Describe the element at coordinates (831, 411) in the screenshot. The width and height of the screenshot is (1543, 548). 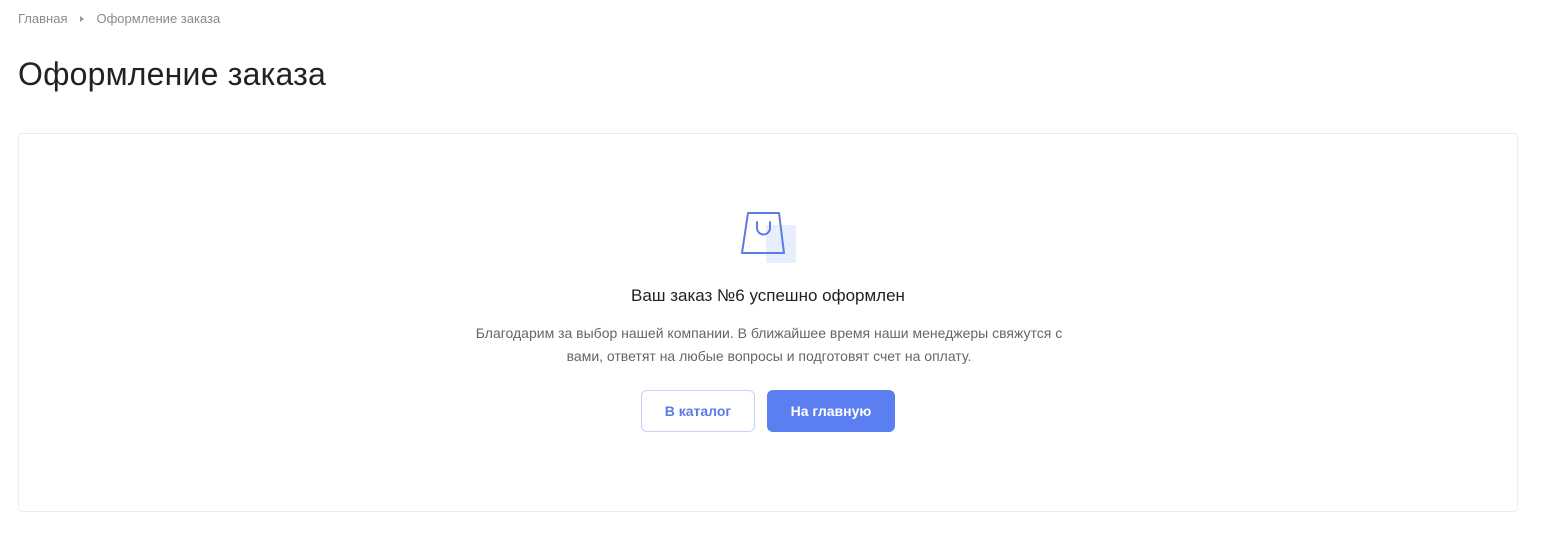
I see `home-button: На главную` at that location.